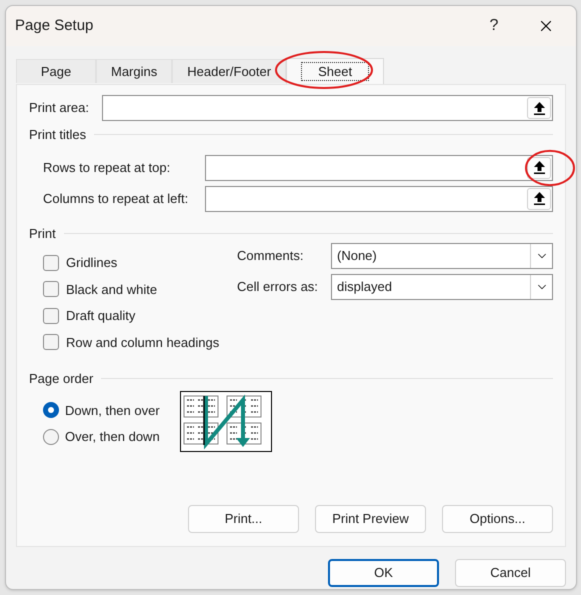  I want to click on section-heading: Page order, so click(61, 379).